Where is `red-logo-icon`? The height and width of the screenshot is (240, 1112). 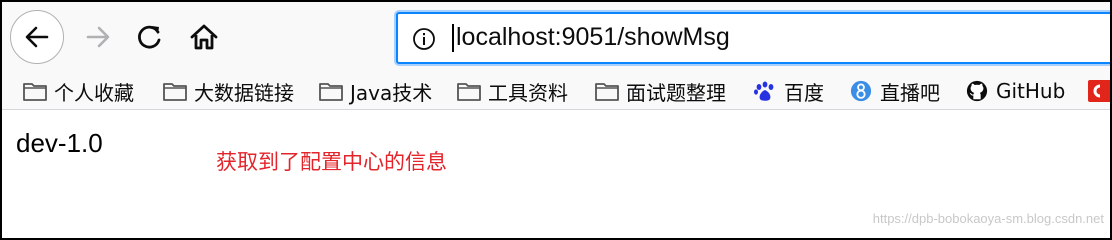 red-logo-icon is located at coordinates (1099, 91).